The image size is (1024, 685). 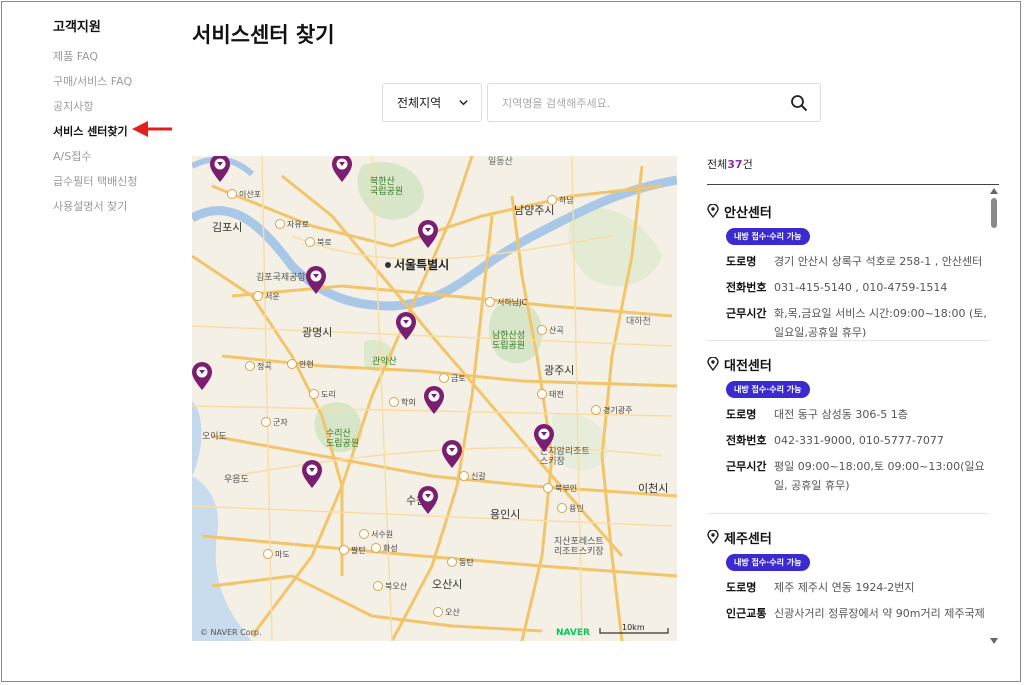 I want to click on map-jc-label: 서수원, so click(x=376, y=534).